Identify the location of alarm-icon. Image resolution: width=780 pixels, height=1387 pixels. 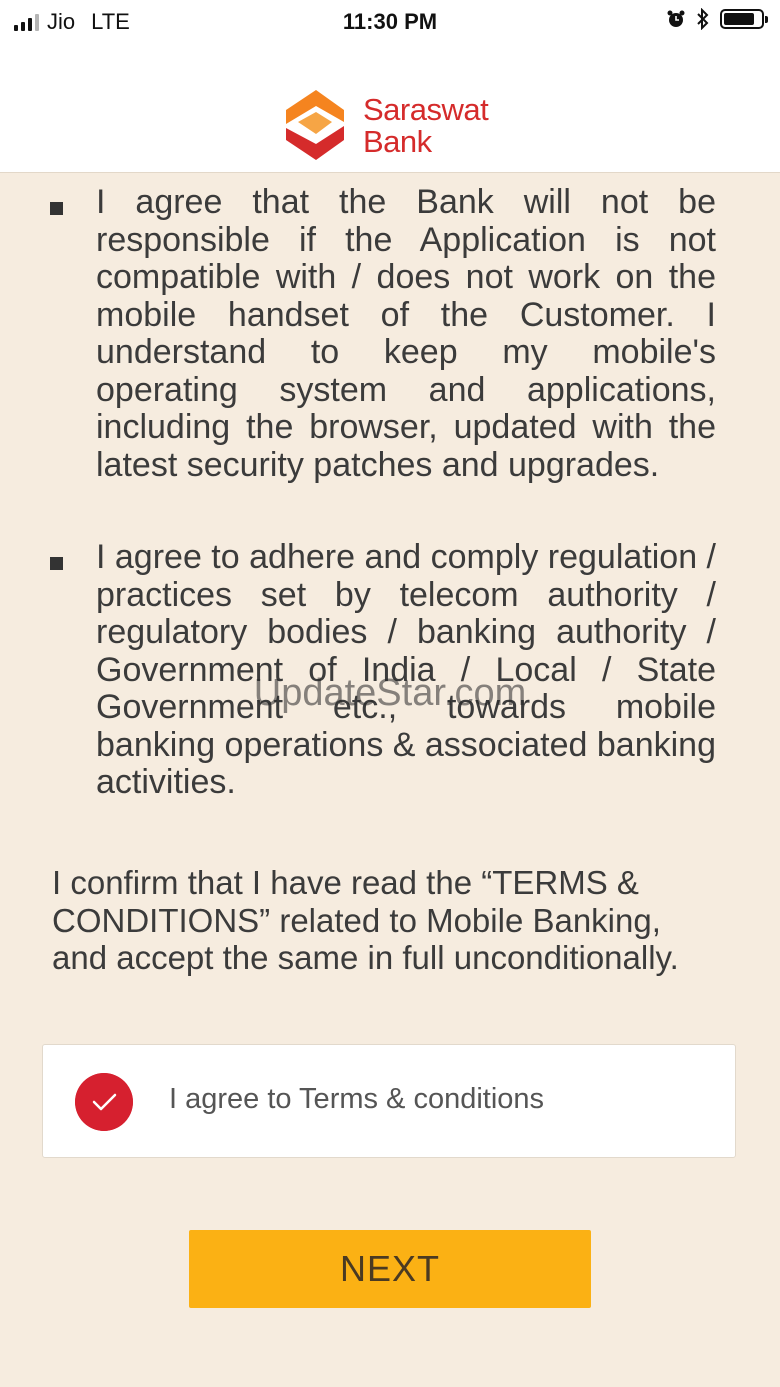
(676, 18).